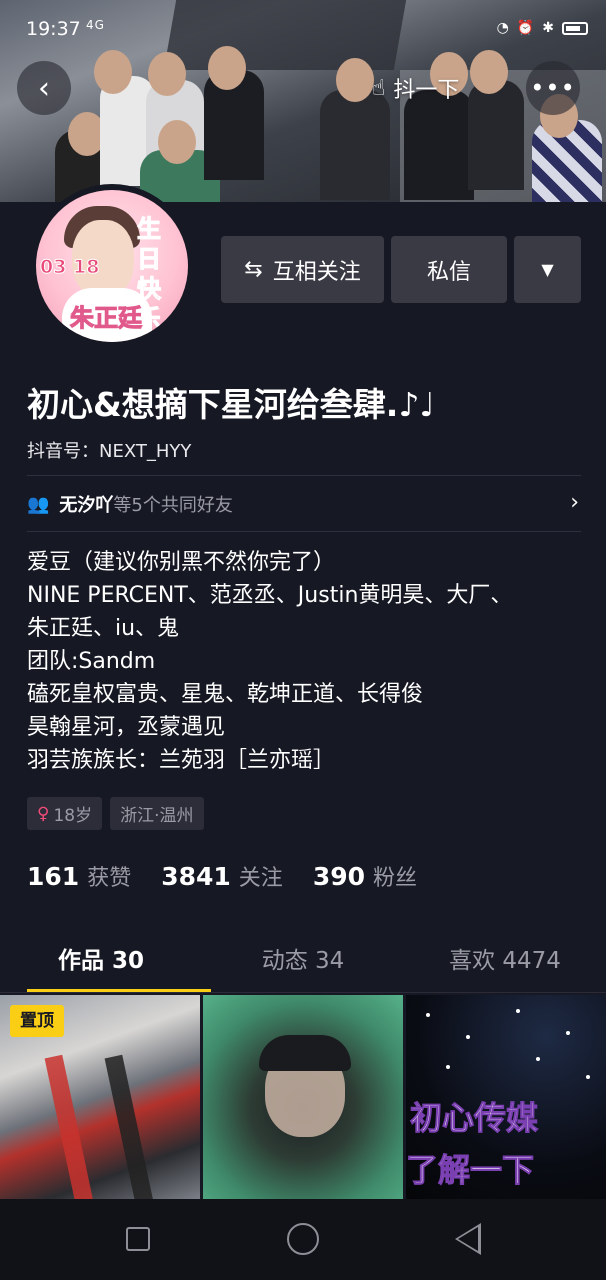  I want to click on age-tag: ♀ 18岁, so click(65, 813).